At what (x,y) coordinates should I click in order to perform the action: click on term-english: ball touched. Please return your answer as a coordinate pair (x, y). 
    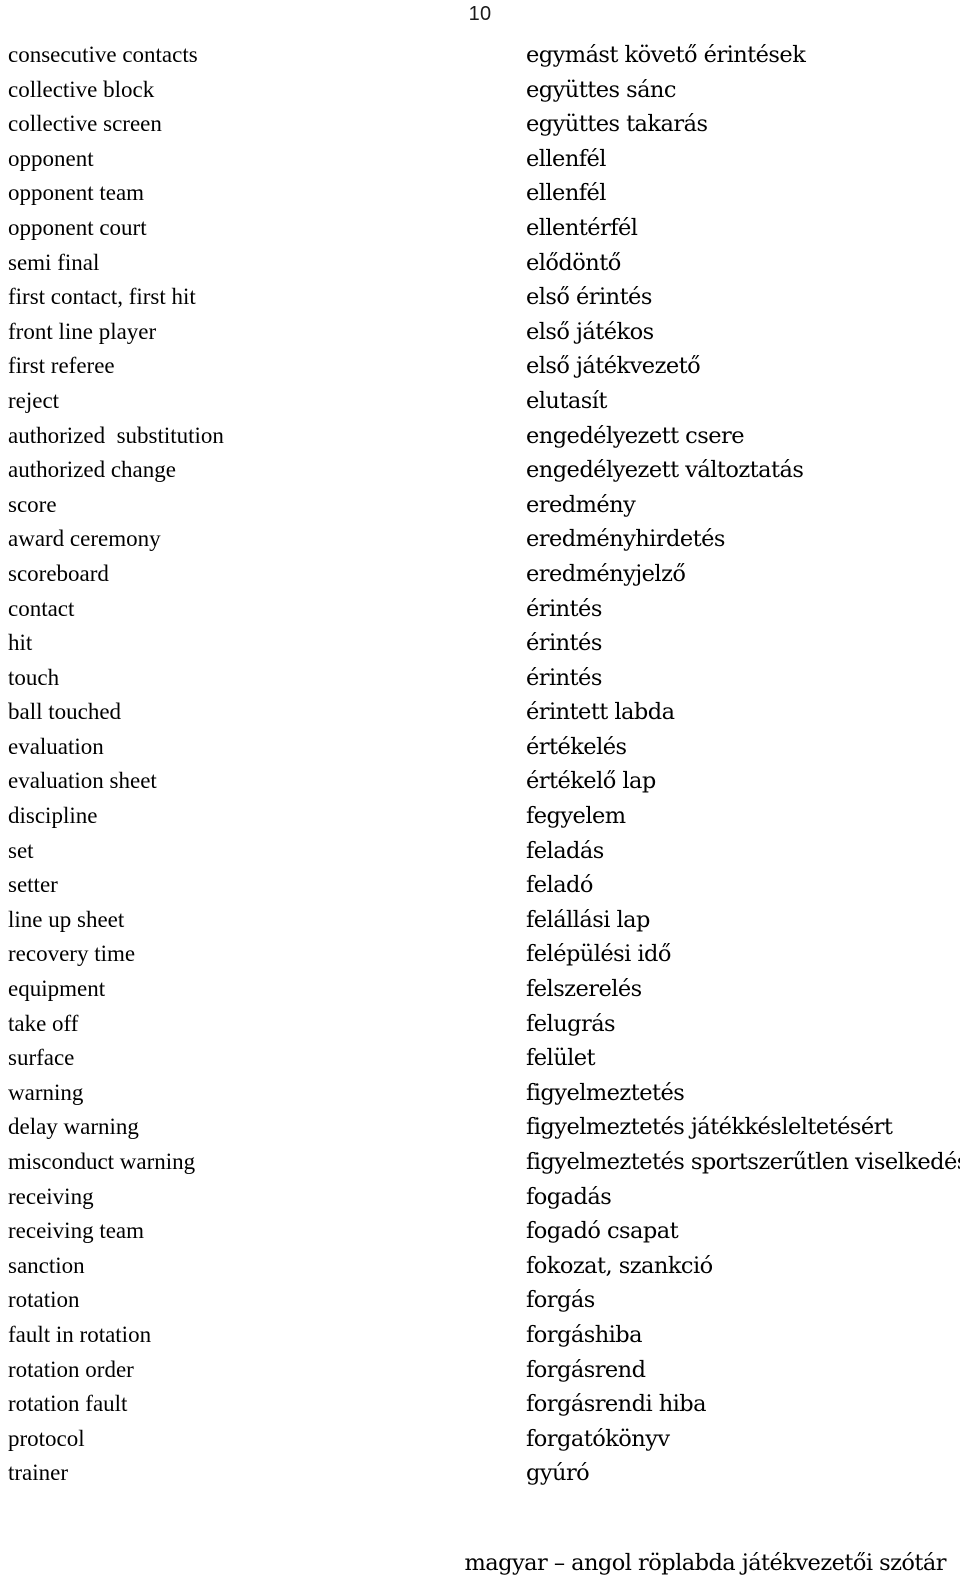
    Looking at the image, I should click on (65, 712).